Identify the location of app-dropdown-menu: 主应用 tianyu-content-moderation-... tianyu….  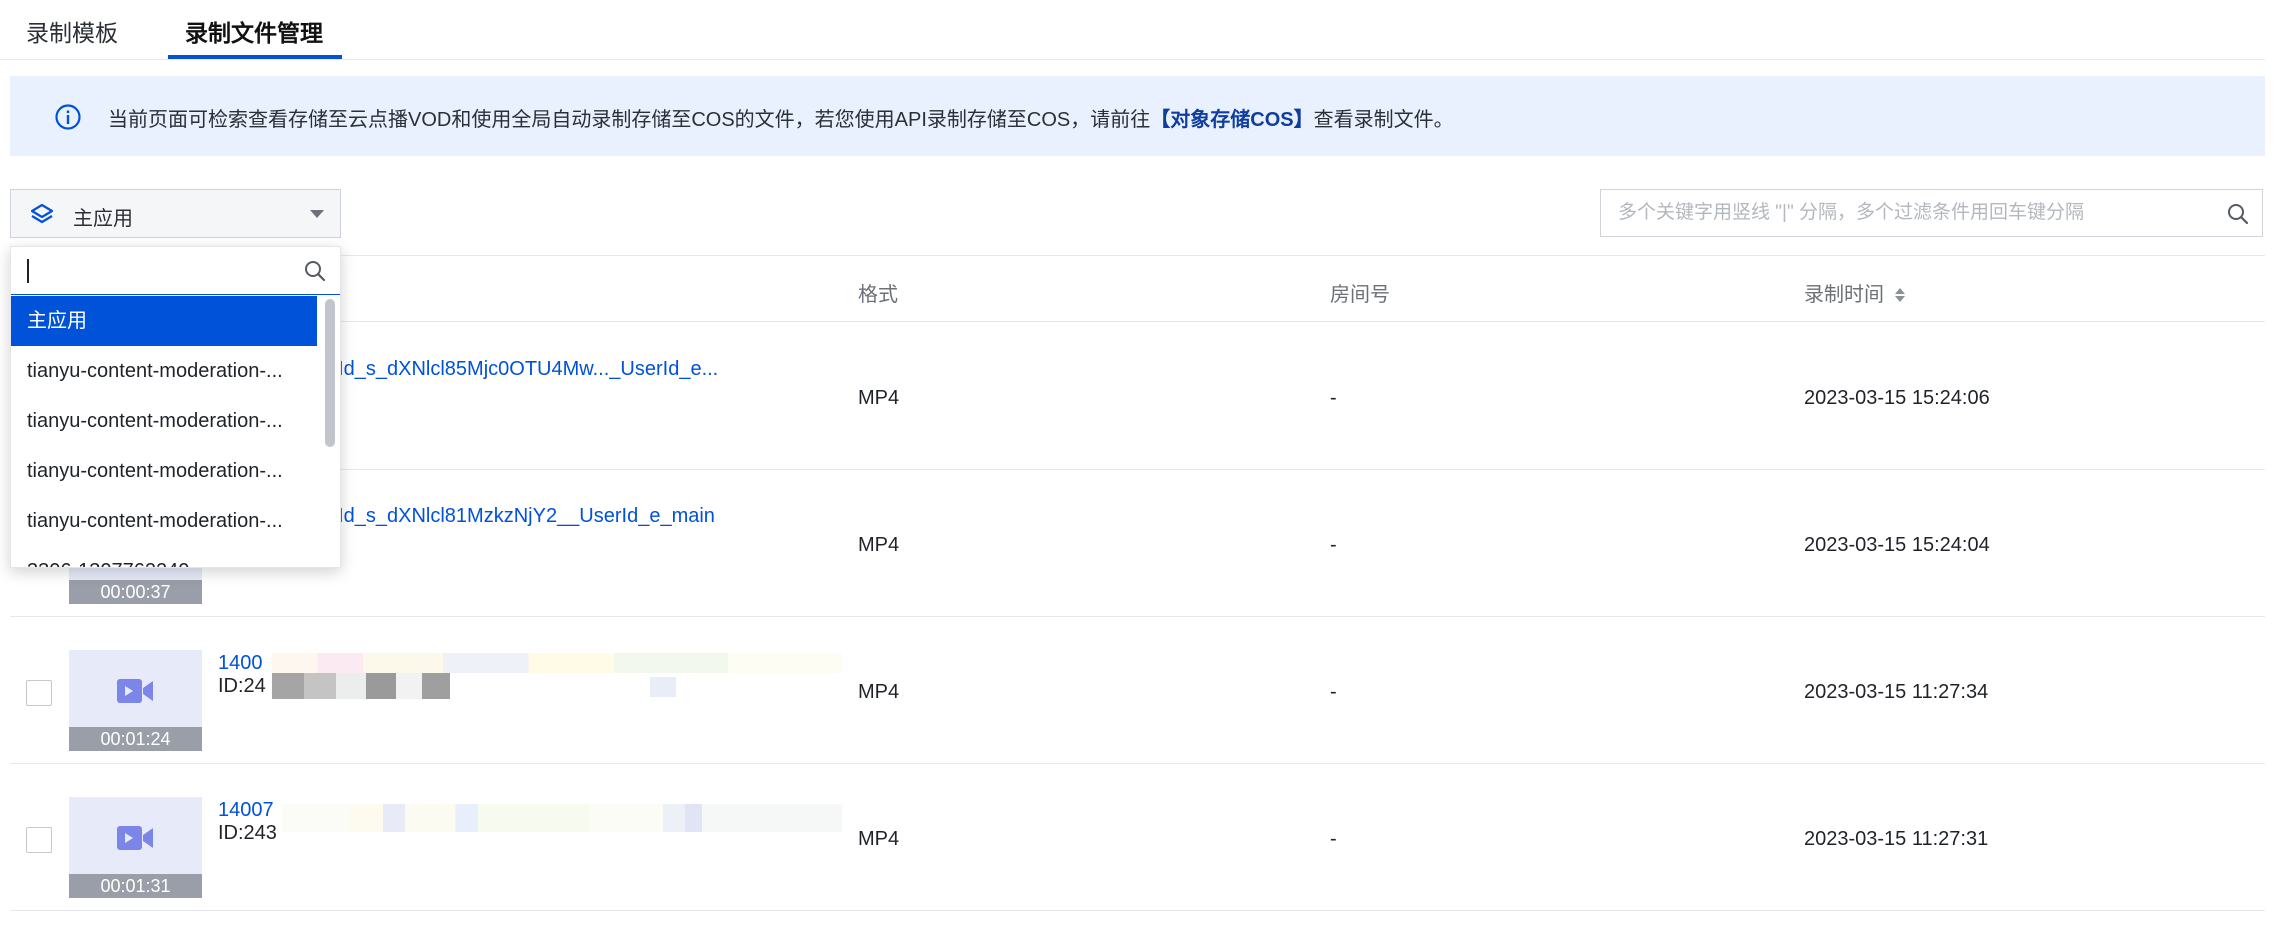
(175, 407).